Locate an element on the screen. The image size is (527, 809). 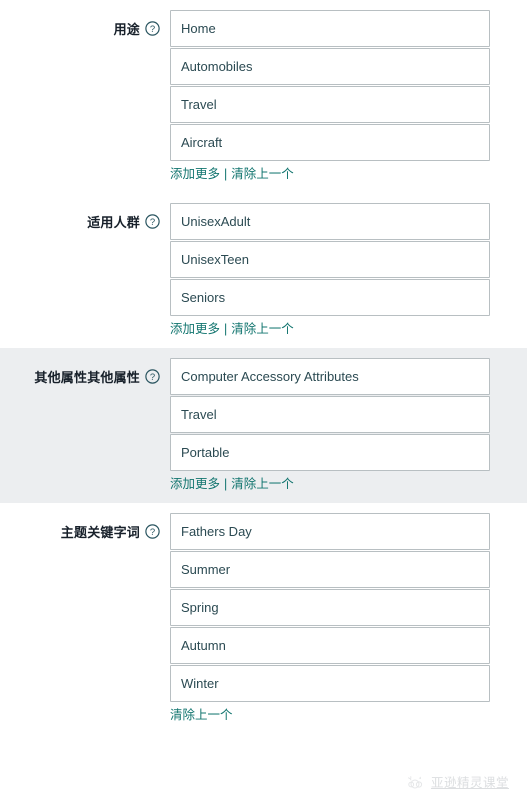
text-input-other-attributes-1: Travel is located at coordinates (330, 414).